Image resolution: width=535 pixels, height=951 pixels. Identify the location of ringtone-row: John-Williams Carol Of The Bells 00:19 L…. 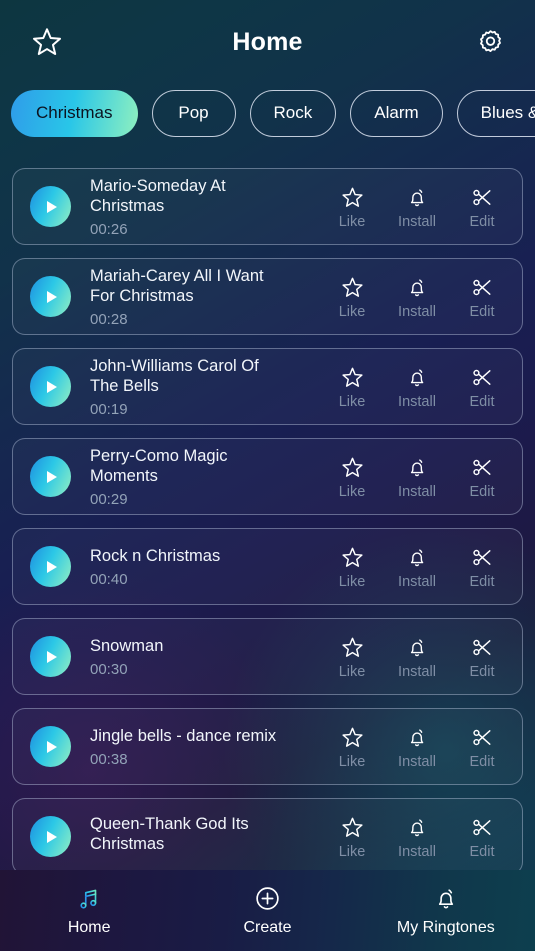
(267, 386).